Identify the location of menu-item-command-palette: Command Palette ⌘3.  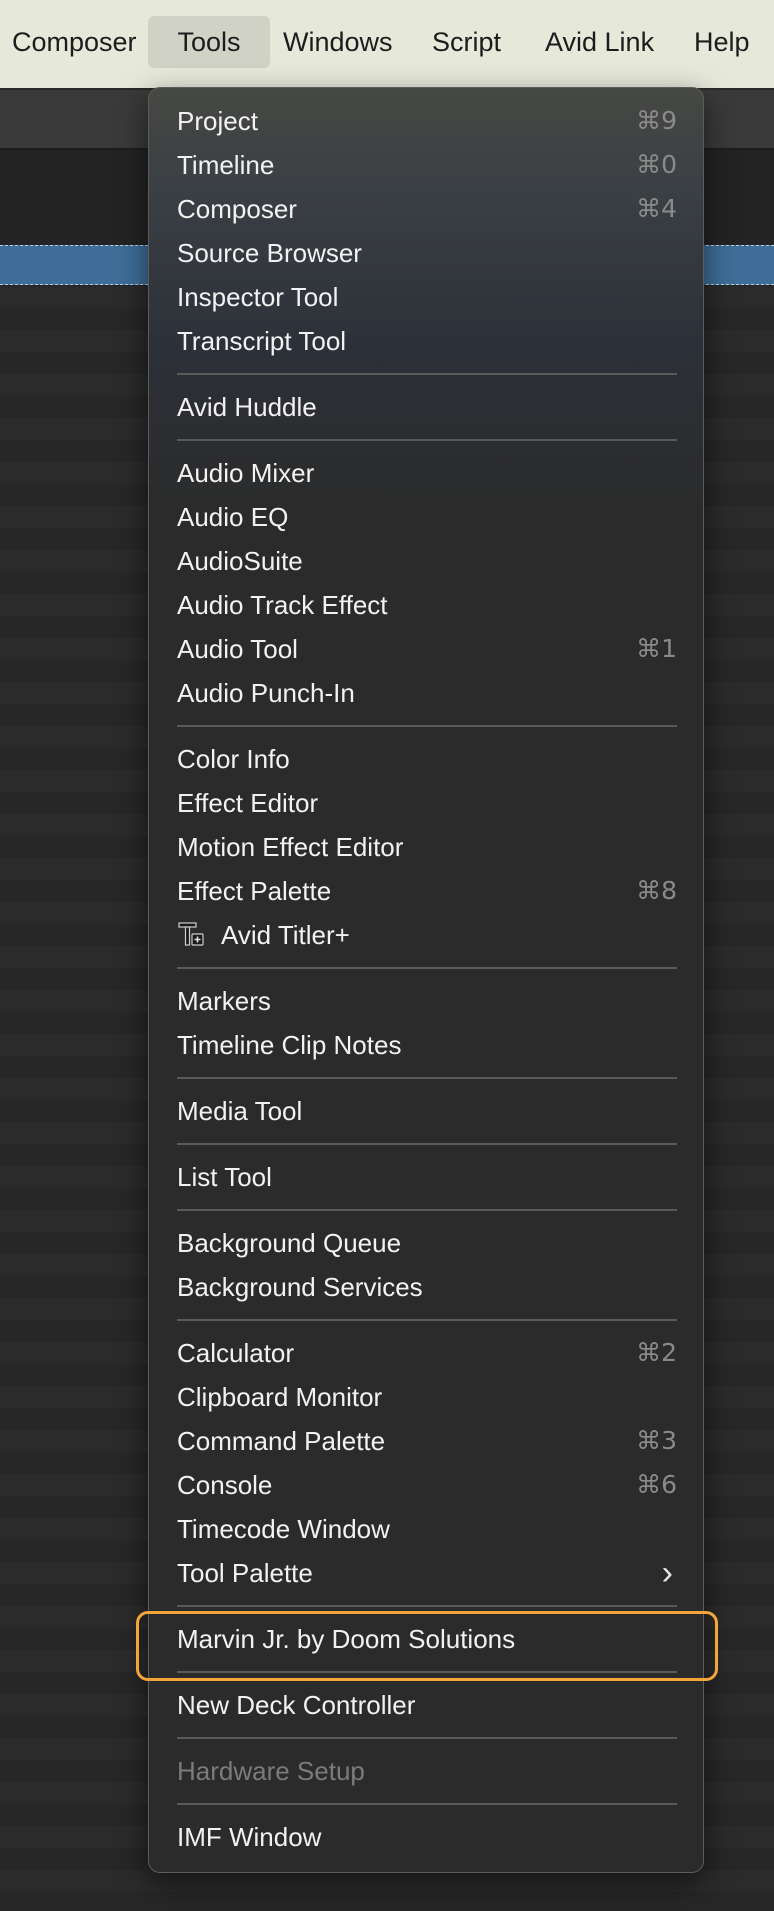
(427, 1441).